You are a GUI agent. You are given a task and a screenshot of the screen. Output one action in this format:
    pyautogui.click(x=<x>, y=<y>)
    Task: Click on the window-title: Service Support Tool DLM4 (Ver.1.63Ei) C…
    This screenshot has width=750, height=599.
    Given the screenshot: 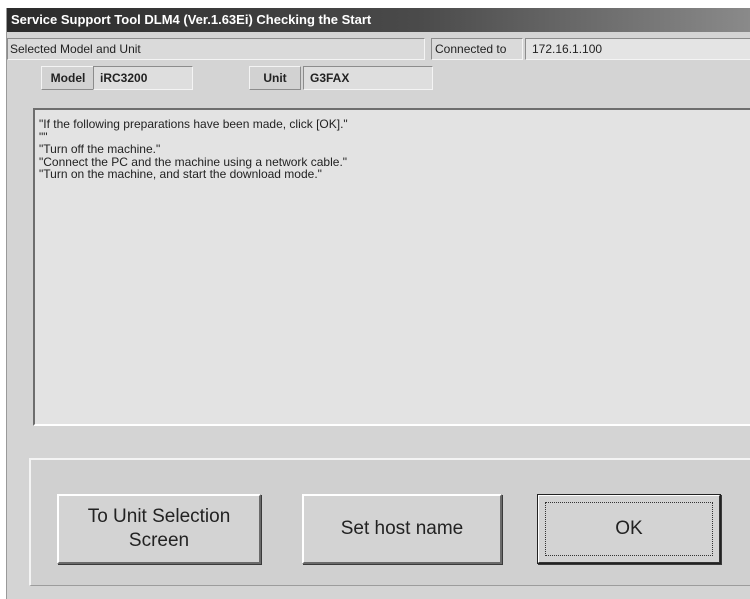 What is the action you would take?
    pyautogui.click(x=191, y=19)
    